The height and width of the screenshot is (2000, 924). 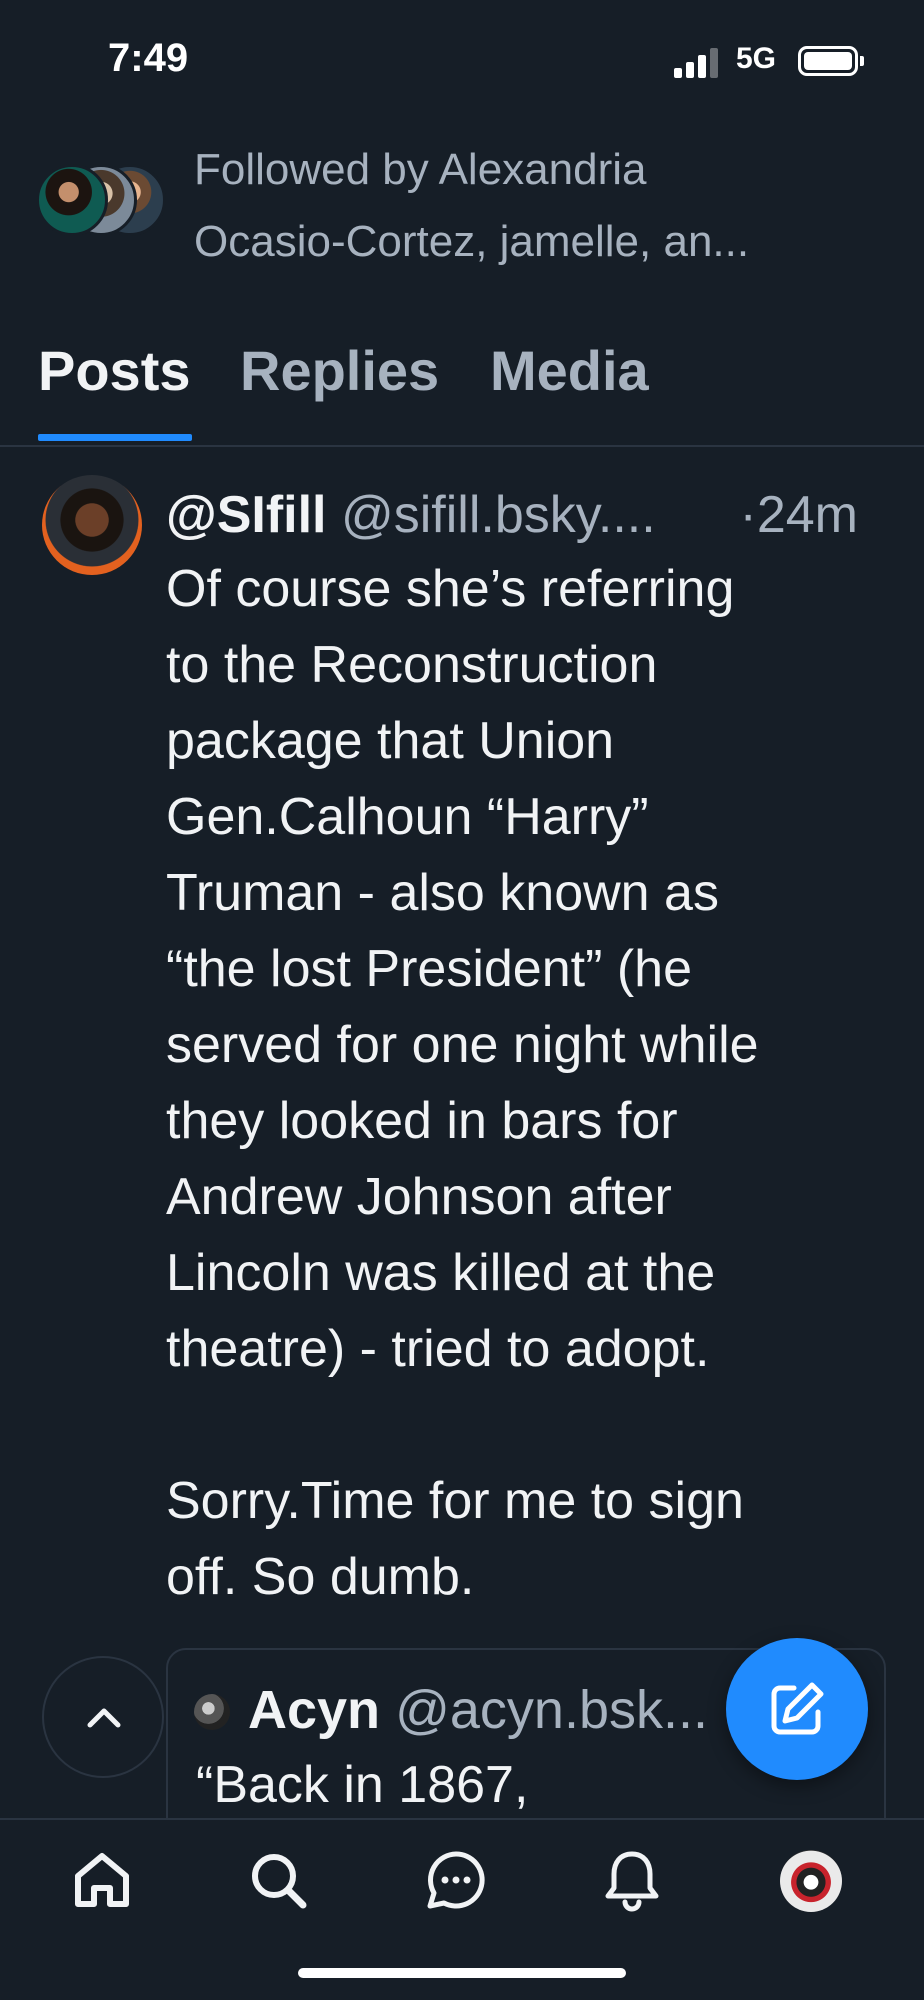 What do you see at coordinates (462, 1973) in the screenshot?
I see `home-indicator` at bounding box center [462, 1973].